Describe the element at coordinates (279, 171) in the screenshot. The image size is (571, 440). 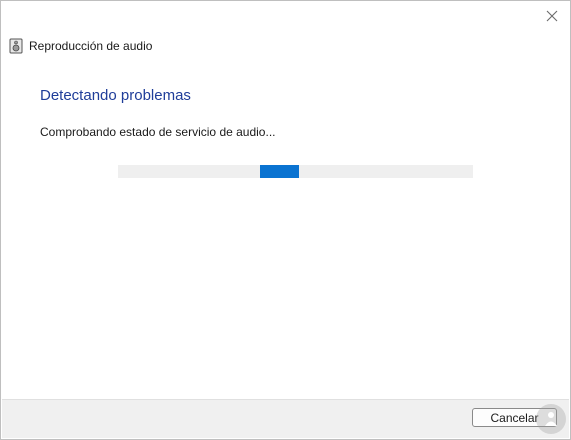
I see `progress-indicator` at that location.